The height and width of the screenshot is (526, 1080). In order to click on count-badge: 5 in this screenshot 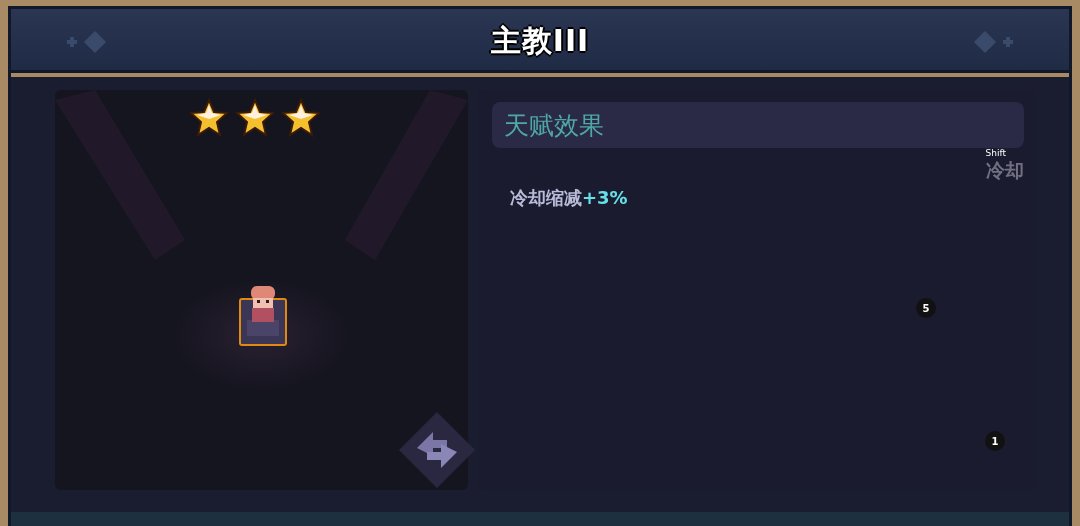, I will do `click(926, 308)`.